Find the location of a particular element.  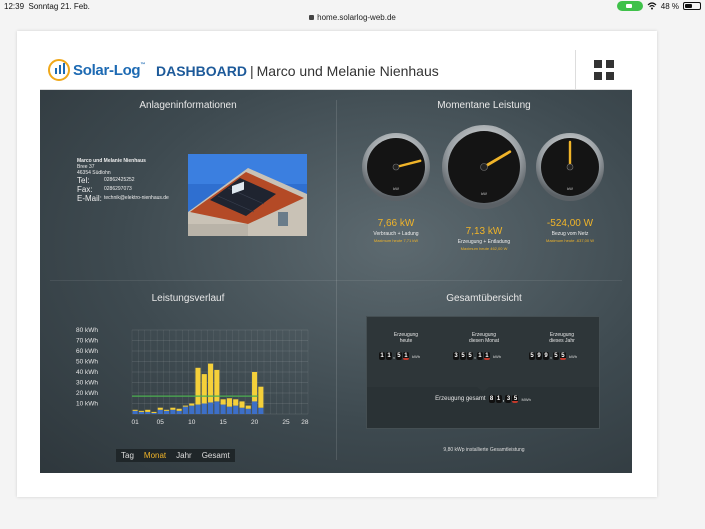

consumption-max: Maximum heute 7,71 kW is located at coordinates (396, 240).